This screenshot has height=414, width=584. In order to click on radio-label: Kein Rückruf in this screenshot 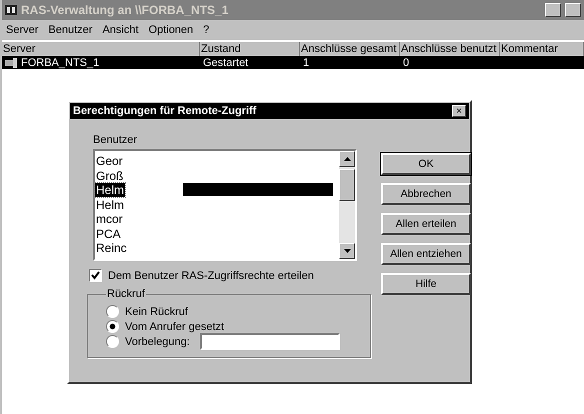, I will do `click(156, 312)`.